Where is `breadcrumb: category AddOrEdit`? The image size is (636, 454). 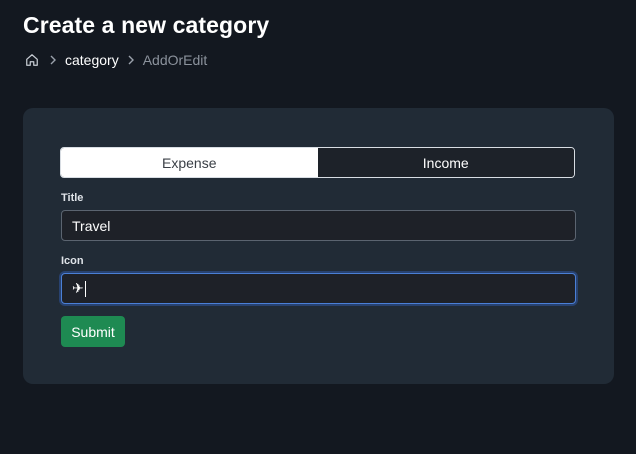
breadcrumb: category AddOrEdit is located at coordinates (116, 60).